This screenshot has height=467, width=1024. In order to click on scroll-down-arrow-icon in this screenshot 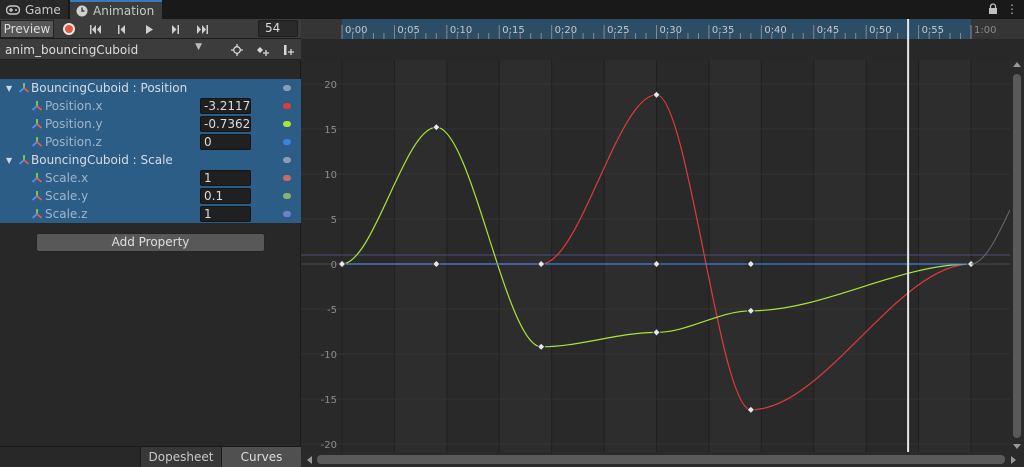, I will do `click(1017, 446)`.